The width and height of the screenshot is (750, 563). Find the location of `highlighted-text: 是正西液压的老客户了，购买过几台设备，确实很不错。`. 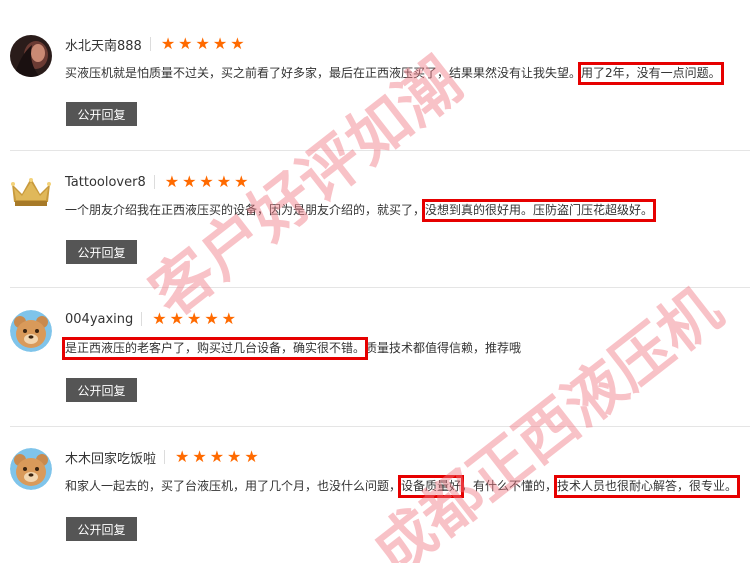

highlighted-text: 是正西液压的老客户了，购买过几台设备，确实很不错。 is located at coordinates (215, 348).